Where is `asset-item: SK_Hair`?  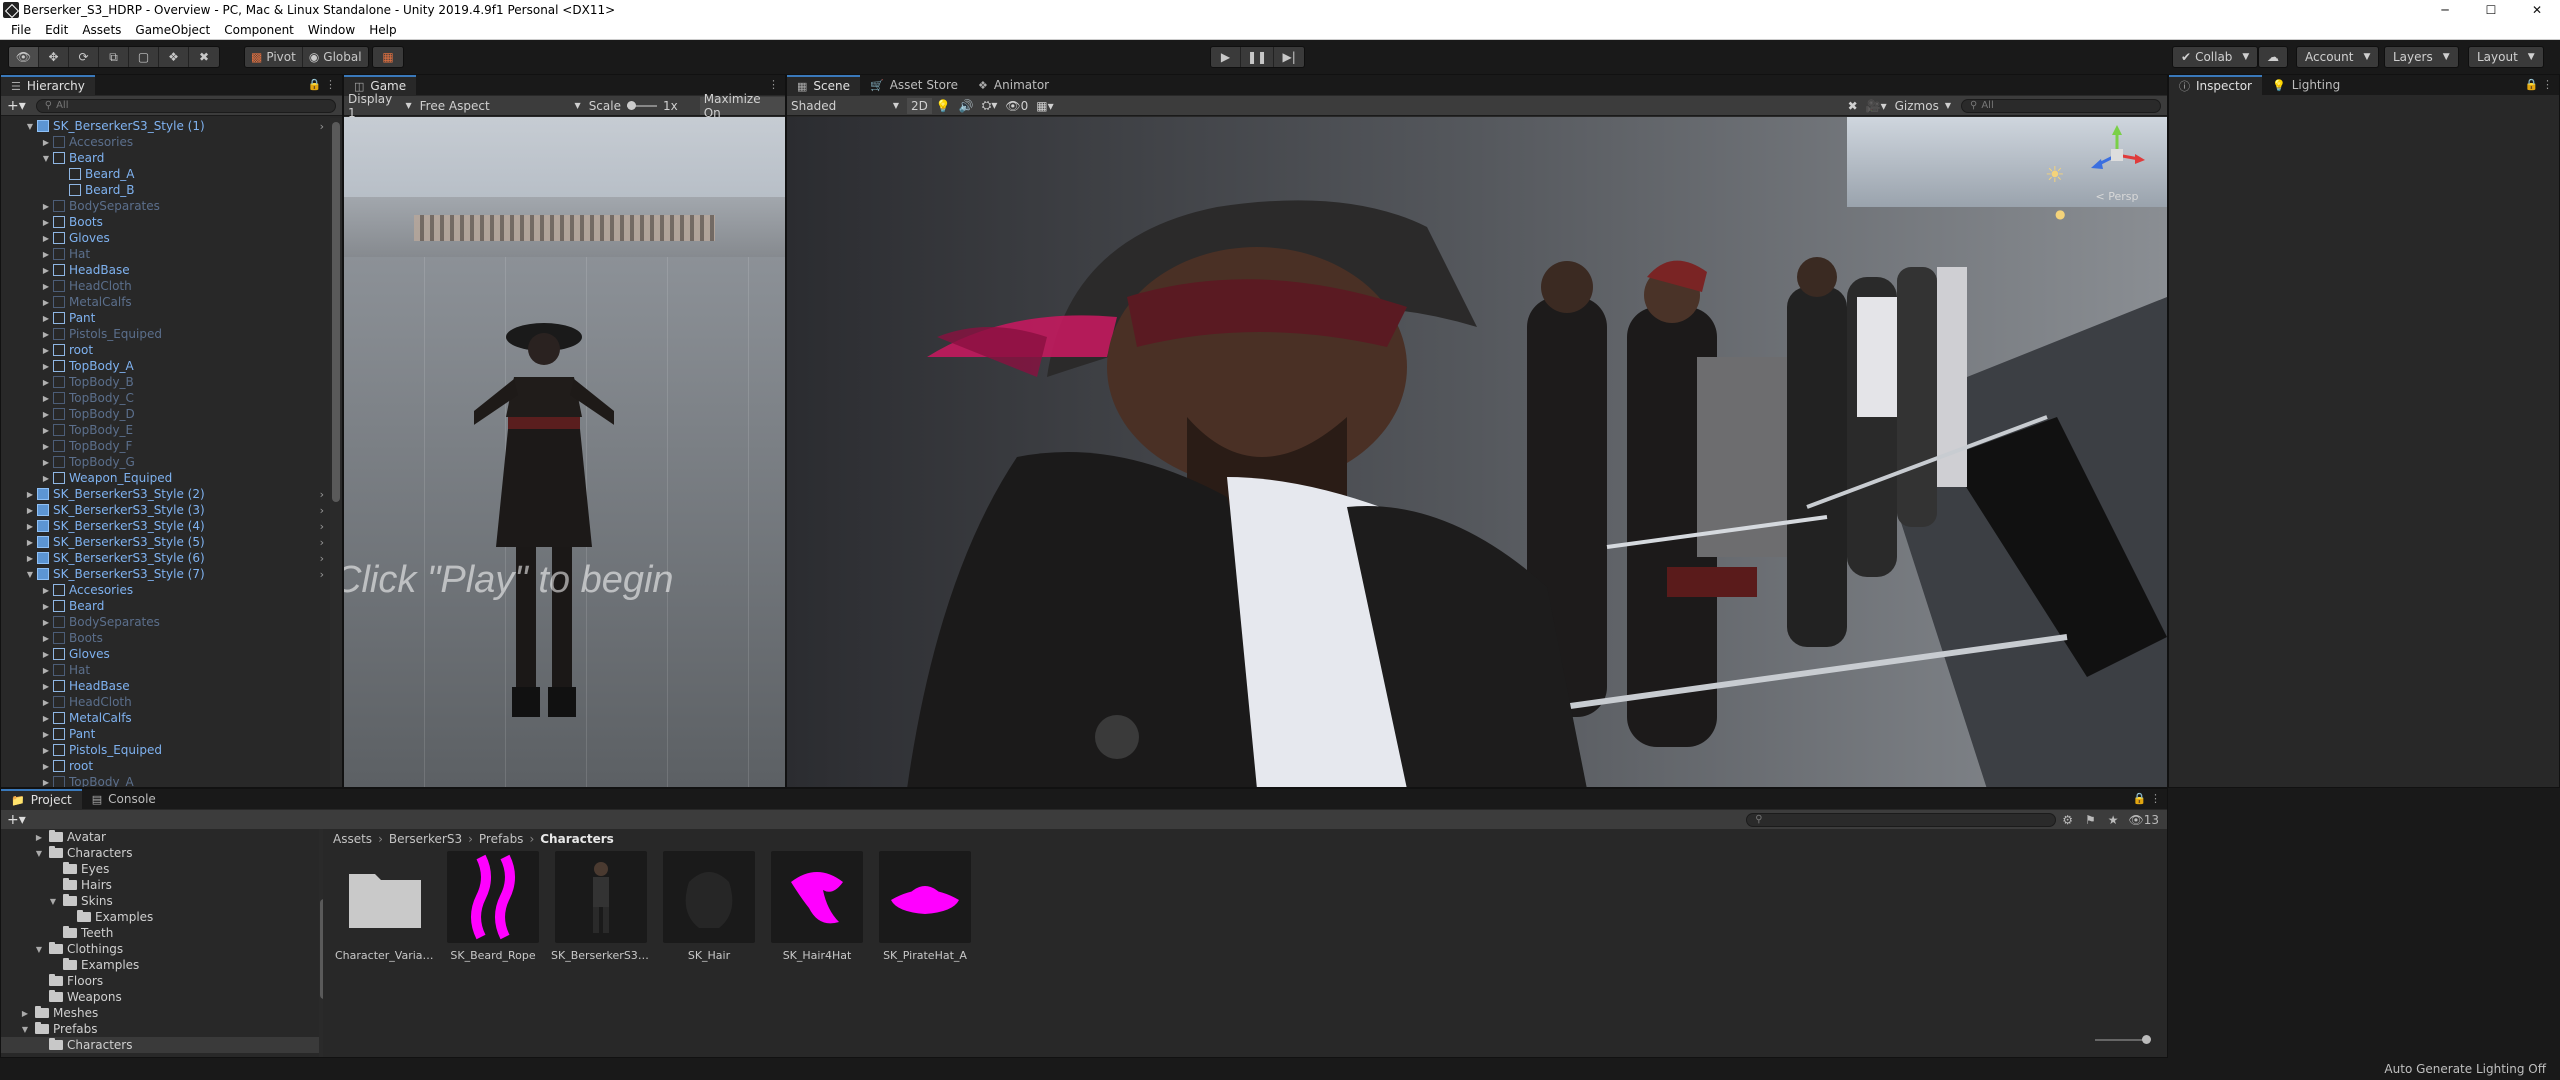
asset-item: SK_Hair is located at coordinates (709, 906).